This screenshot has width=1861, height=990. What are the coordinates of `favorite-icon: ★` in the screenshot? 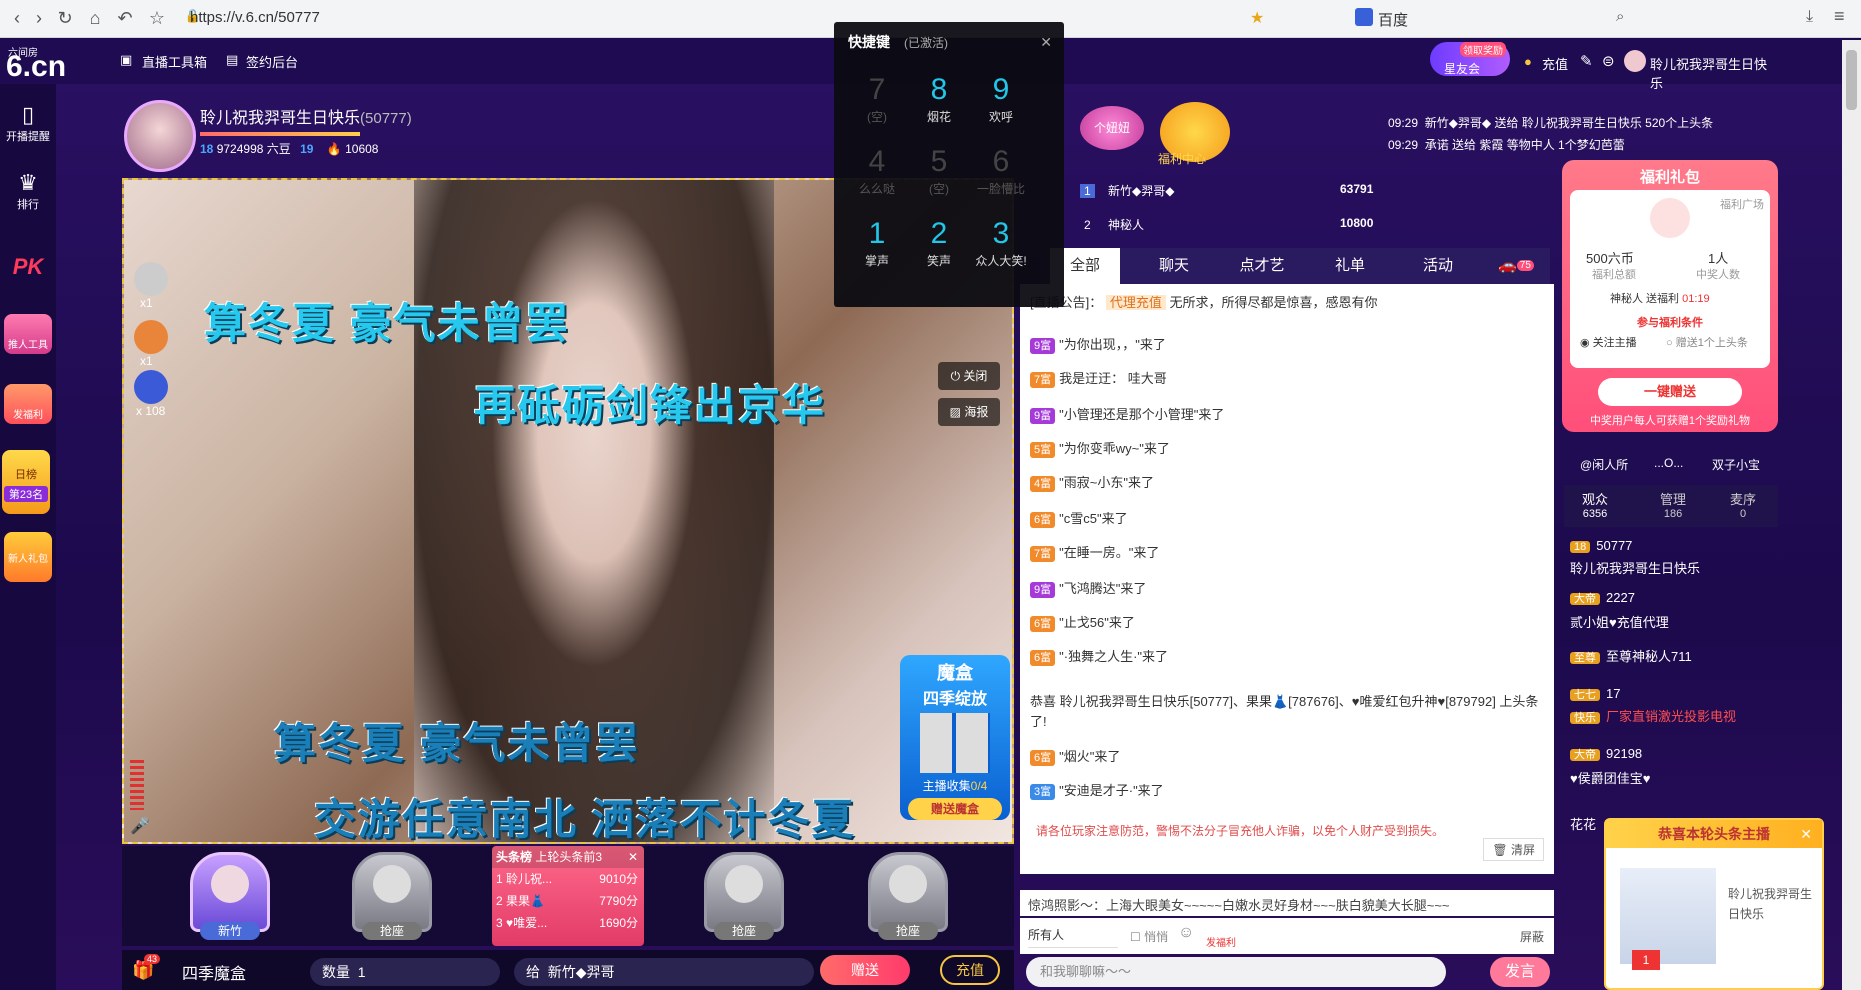 It's located at (1257, 18).